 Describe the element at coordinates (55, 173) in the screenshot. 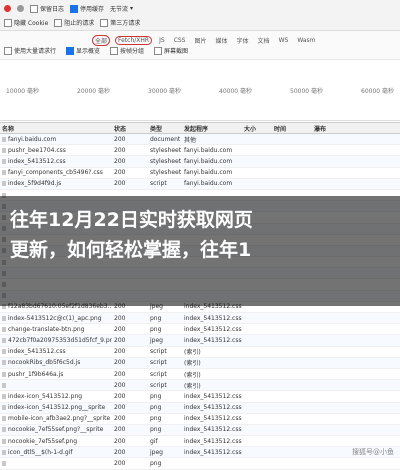

I see `request-name-text: fanyi_components_cb5496?.css` at that location.